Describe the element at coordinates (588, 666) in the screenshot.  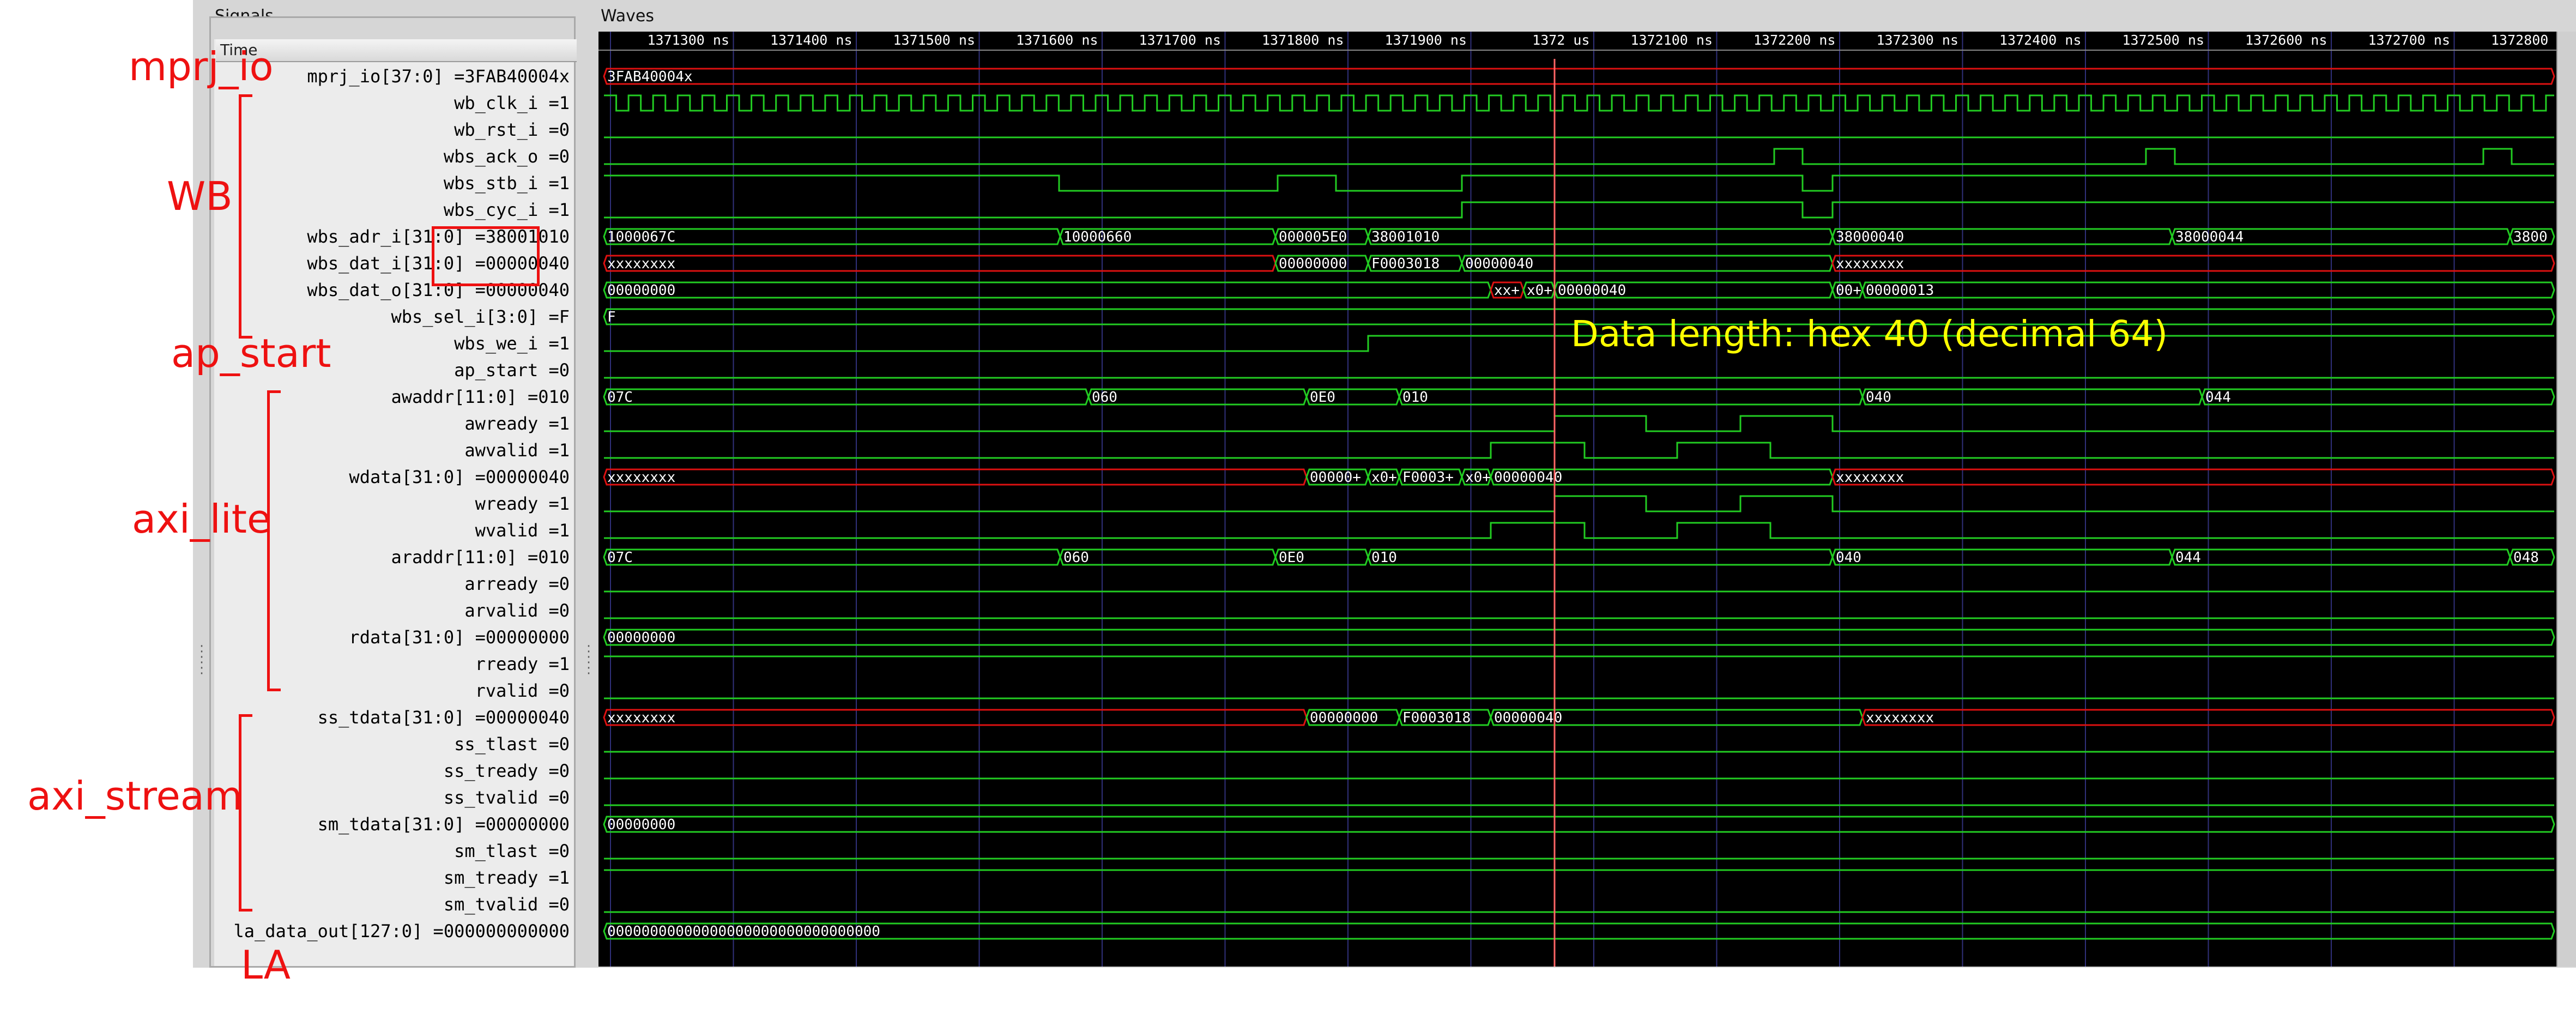
I see `middle-splitter-handle: · · · · · ·` at that location.